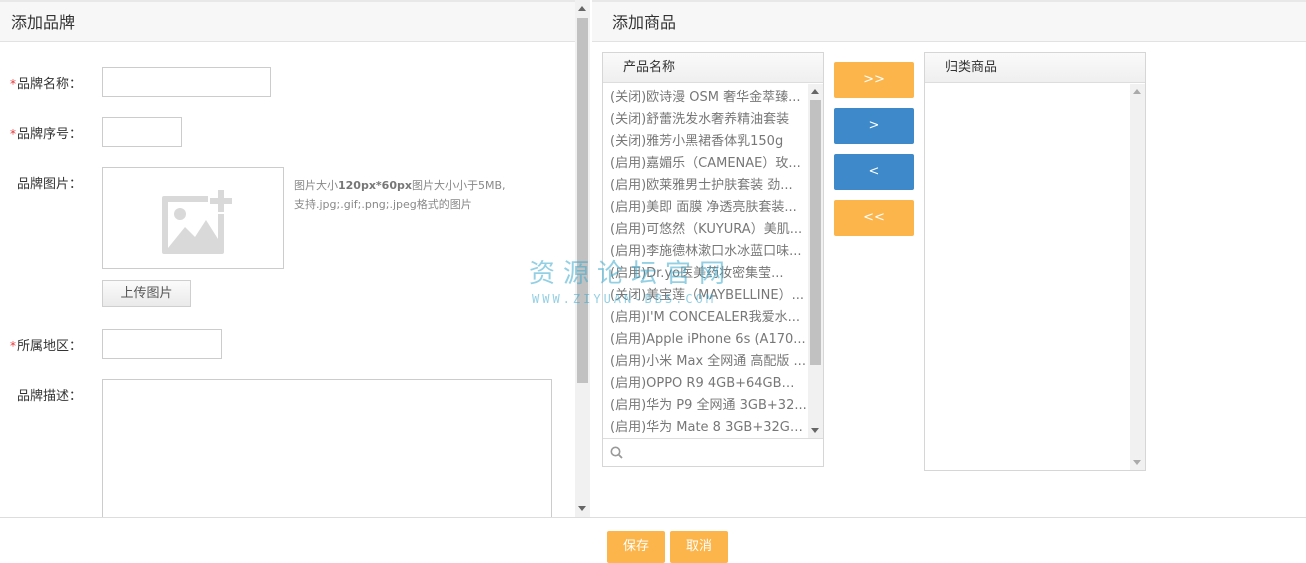  What do you see at coordinates (699, 547) in the screenshot?
I see `cancel-button: 取消` at bounding box center [699, 547].